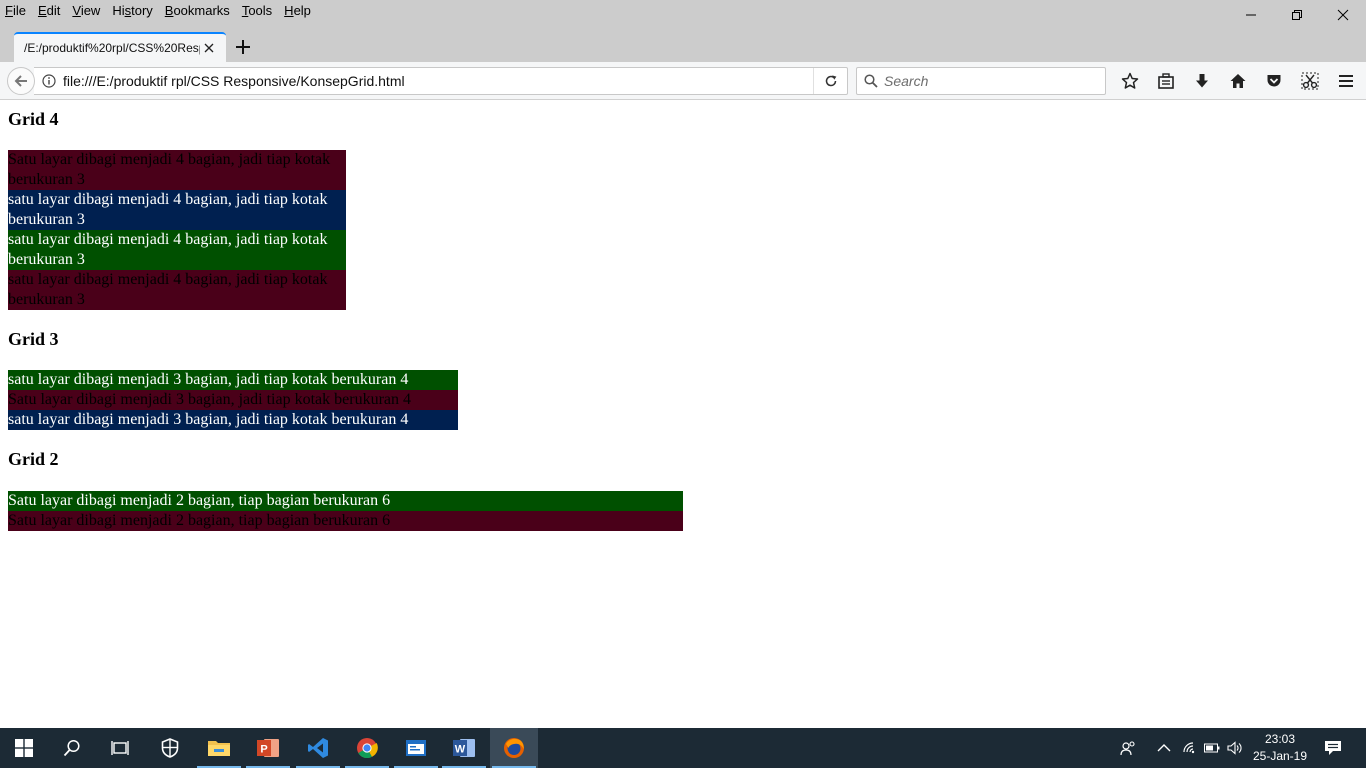 Image resolution: width=1366 pixels, height=768 pixels. I want to click on wifi-icon, so click(1189, 748).